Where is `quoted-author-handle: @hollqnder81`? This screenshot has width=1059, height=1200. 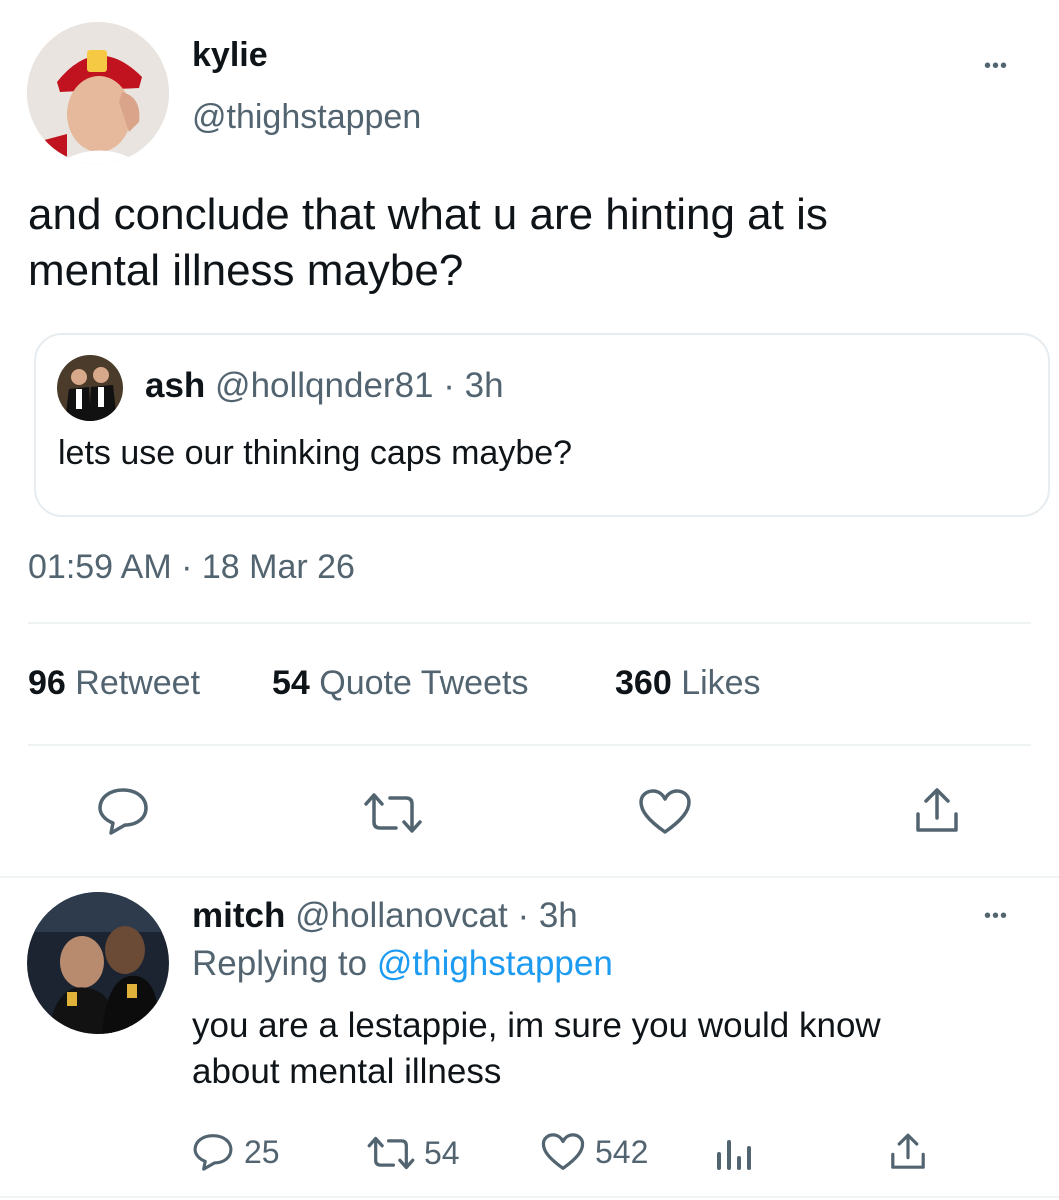 quoted-author-handle: @hollqnder81 is located at coordinates (324, 385).